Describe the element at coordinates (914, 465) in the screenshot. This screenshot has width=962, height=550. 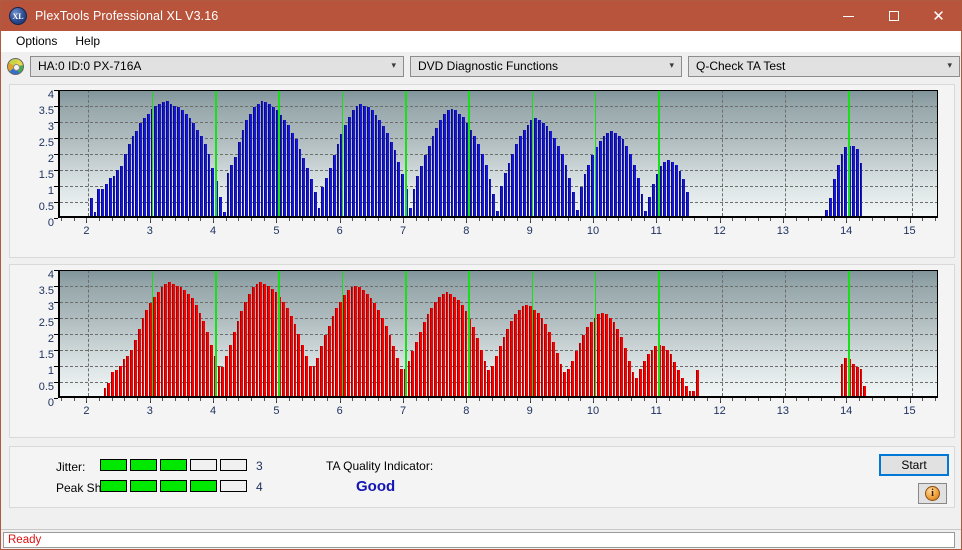
I see `start-button: Start` at that location.